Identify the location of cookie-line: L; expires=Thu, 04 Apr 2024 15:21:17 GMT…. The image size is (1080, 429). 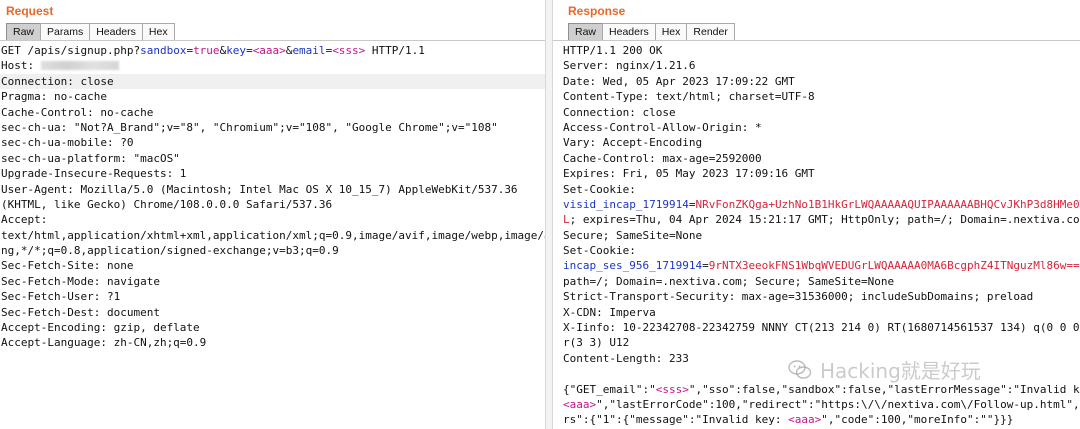
(816, 219).